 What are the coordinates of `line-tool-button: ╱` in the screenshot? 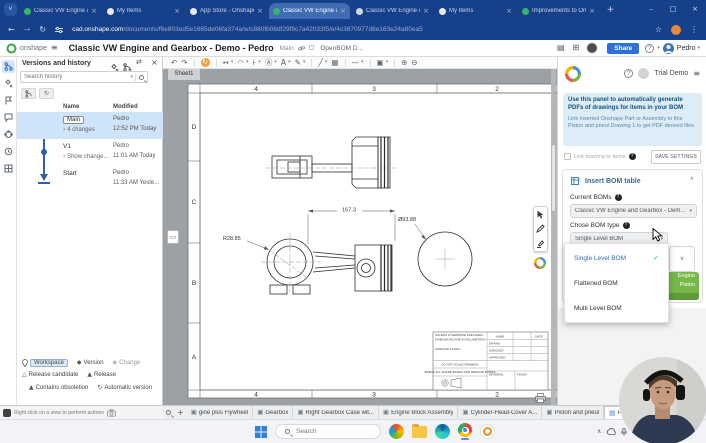 It's located at (320, 63).